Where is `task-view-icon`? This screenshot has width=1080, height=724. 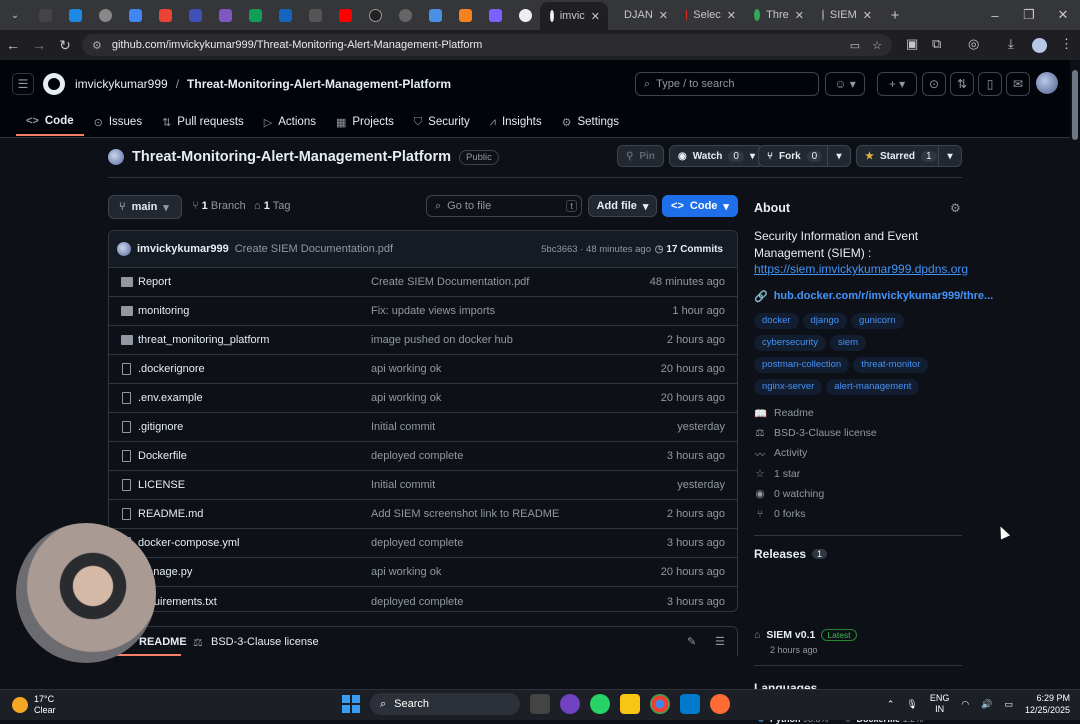
task-view-icon is located at coordinates (540, 704).